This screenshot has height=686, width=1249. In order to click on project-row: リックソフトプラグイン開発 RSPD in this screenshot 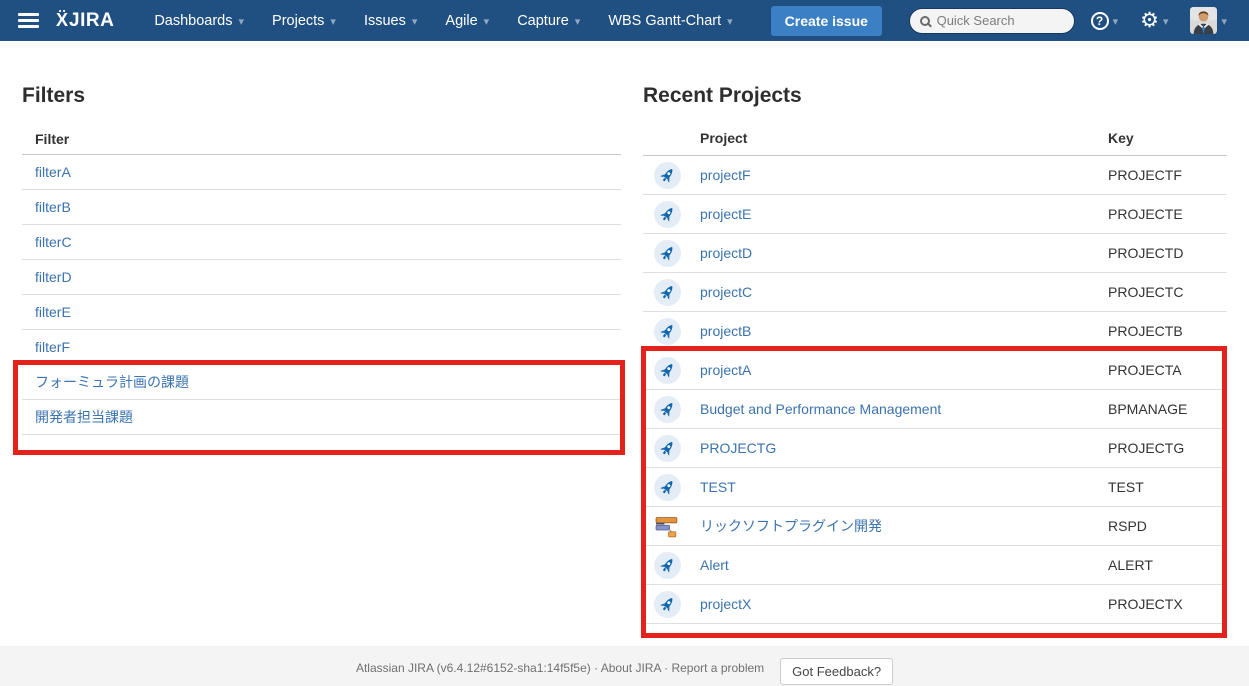, I will do `click(935, 526)`.